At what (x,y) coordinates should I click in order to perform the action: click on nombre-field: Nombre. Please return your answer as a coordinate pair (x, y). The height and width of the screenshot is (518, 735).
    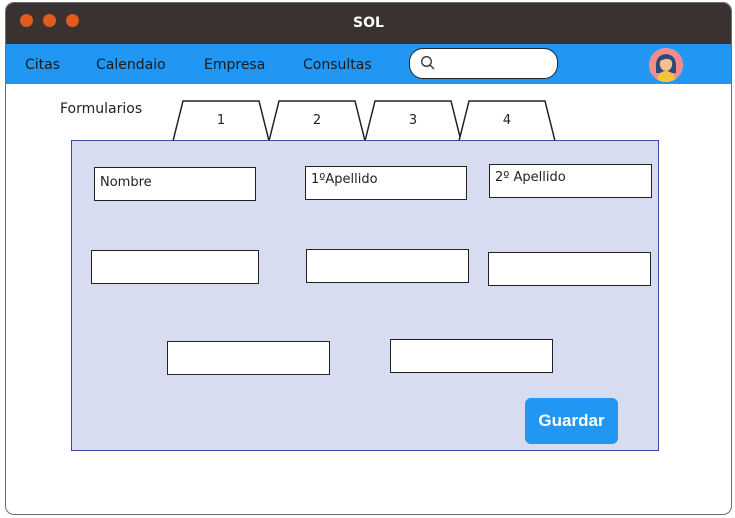
    Looking at the image, I should click on (175, 184).